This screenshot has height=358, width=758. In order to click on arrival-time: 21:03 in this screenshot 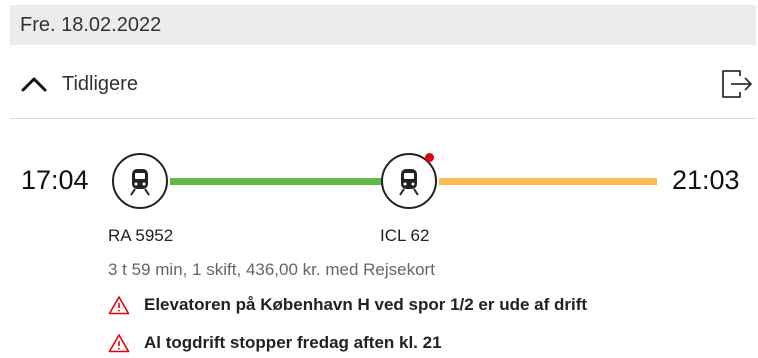, I will do `click(706, 180)`.